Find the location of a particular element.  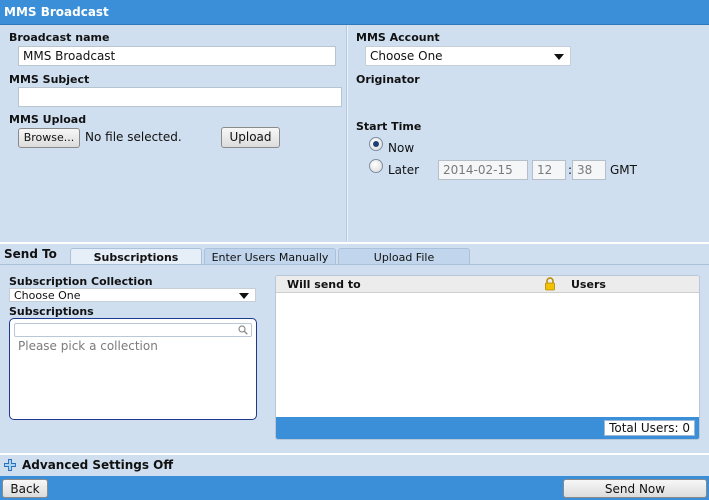

subscriptions-label: Subscriptions is located at coordinates (51, 311).